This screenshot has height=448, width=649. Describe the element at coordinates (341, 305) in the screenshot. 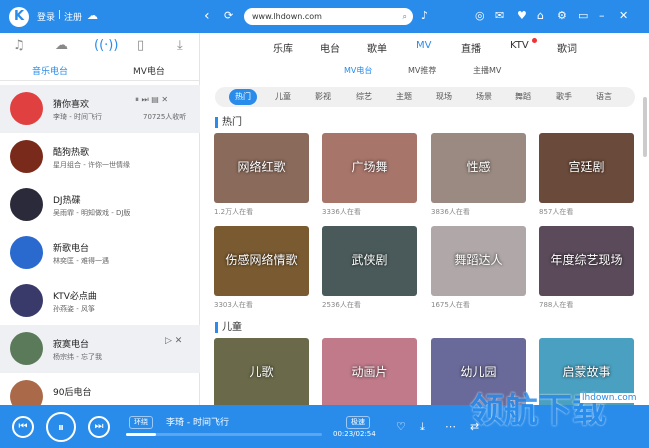

I see `view-count: 2536人在看` at that location.